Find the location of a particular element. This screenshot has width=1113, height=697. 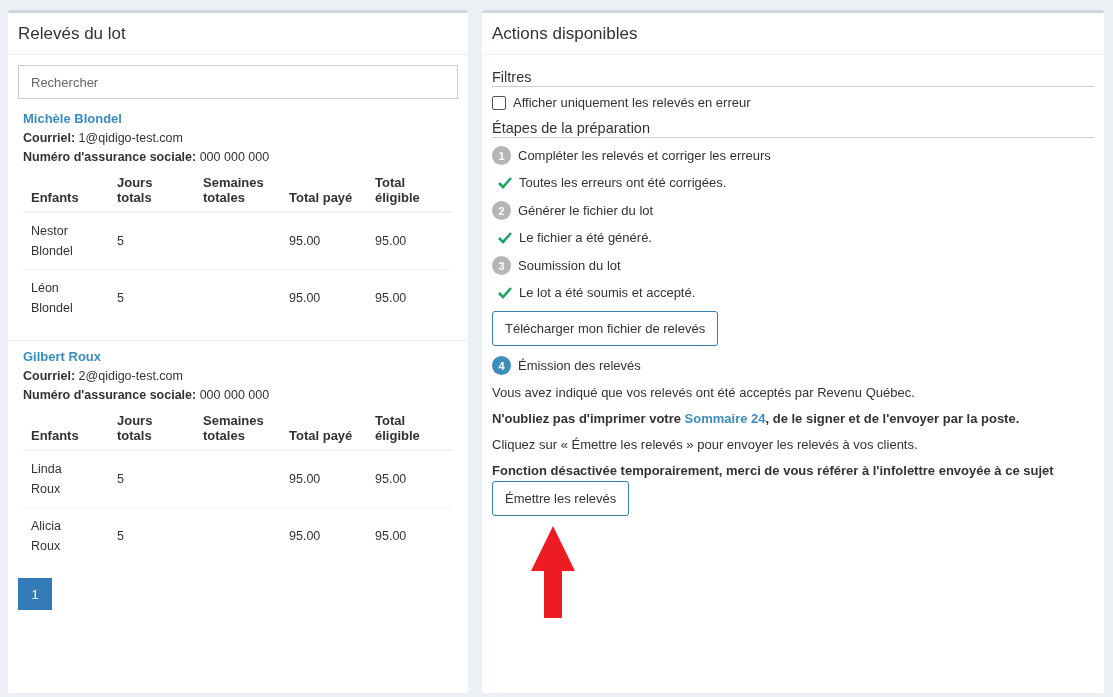

checkbox-label: Afficher uniquement les relevés en erreur is located at coordinates (632, 102).